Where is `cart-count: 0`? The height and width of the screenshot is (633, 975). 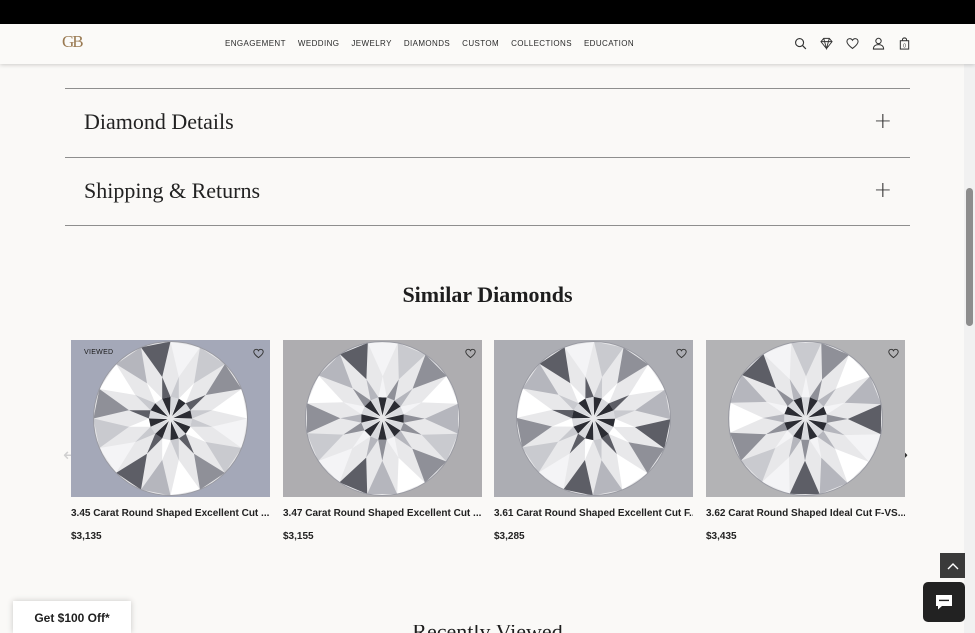 cart-count: 0 is located at coordinates (904, 46).